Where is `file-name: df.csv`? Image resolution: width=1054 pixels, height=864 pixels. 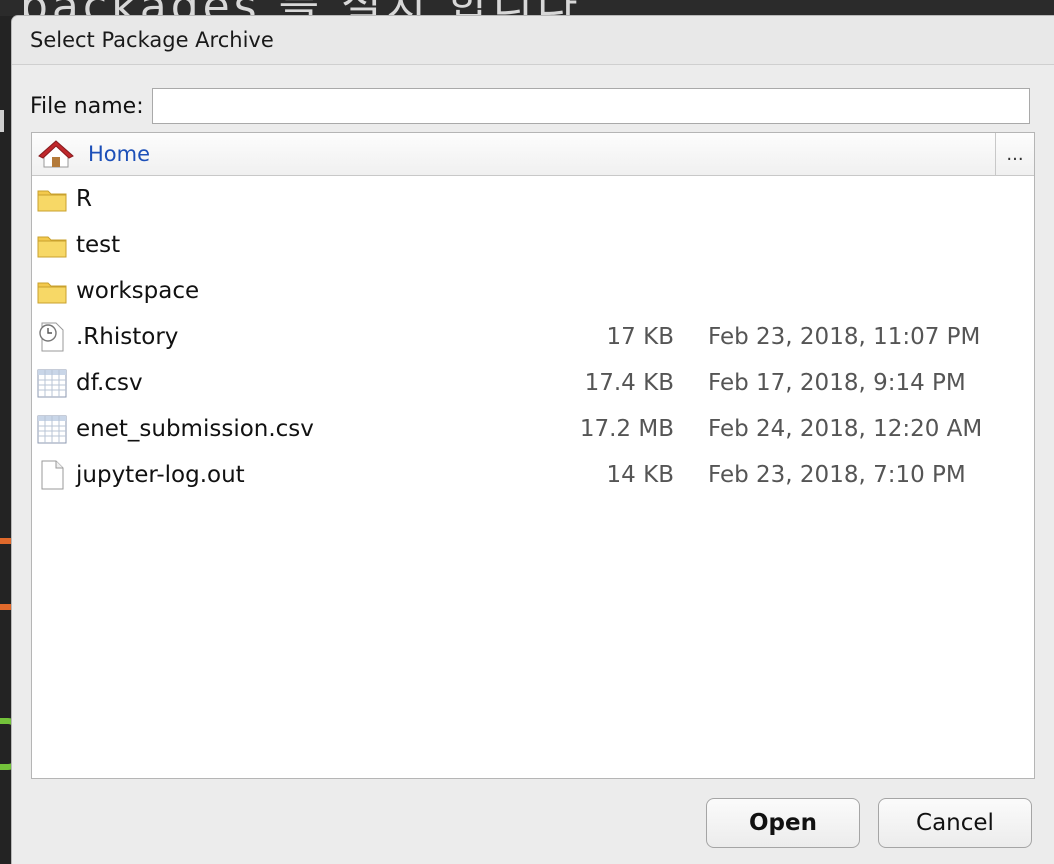
file-name: df.csv is located at coordinates (109, 383).